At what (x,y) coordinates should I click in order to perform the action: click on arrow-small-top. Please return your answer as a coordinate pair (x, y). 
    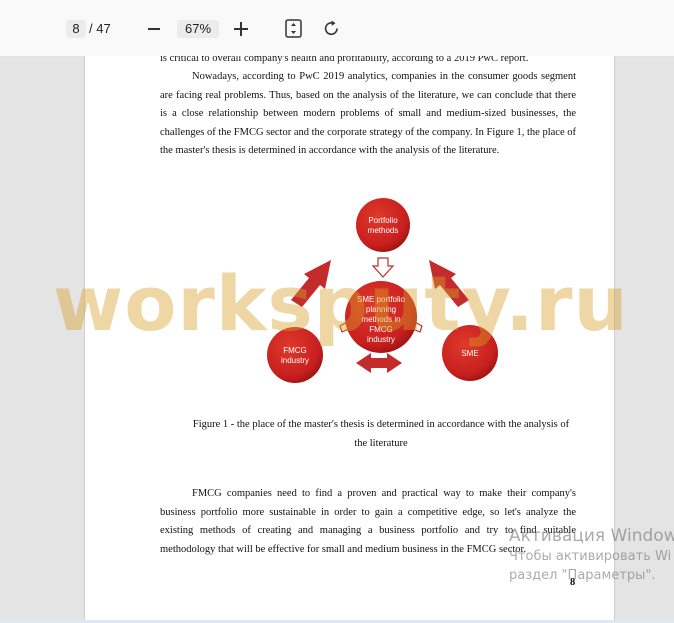
    Looking at the image, I should click on (383, 267).